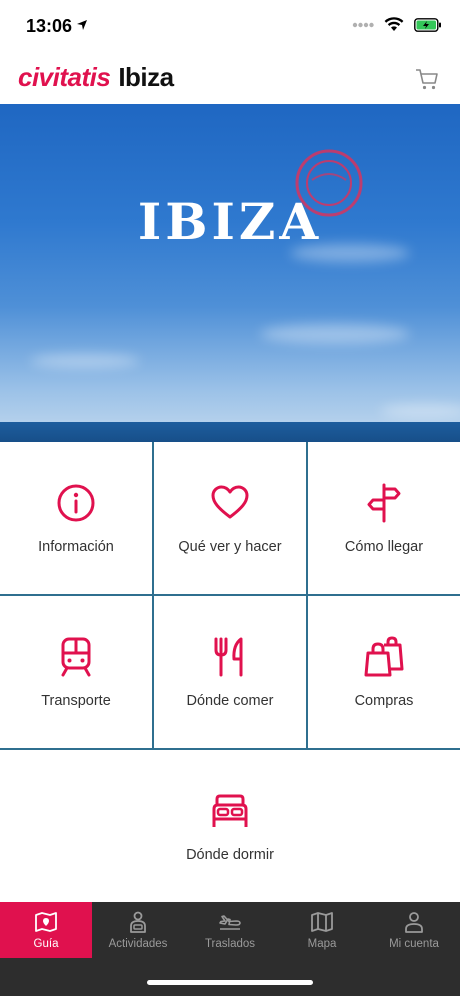 The image size is (460, 996). Describe the element at coordinates (76, 701) in the screenshot. I see `menu-item-label: Transporte` at that location.